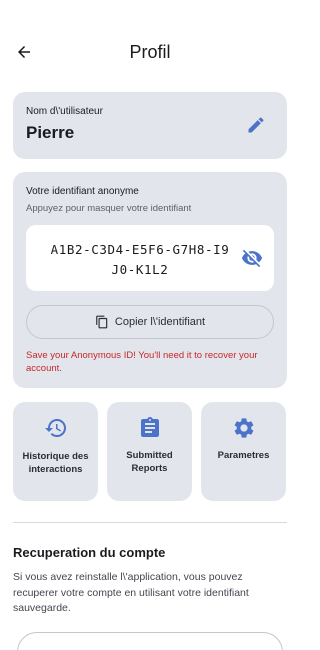 Image resolution: width=320 pixels, height=650 pixels. I want to click on clipboard-icon, so click(149, 427).